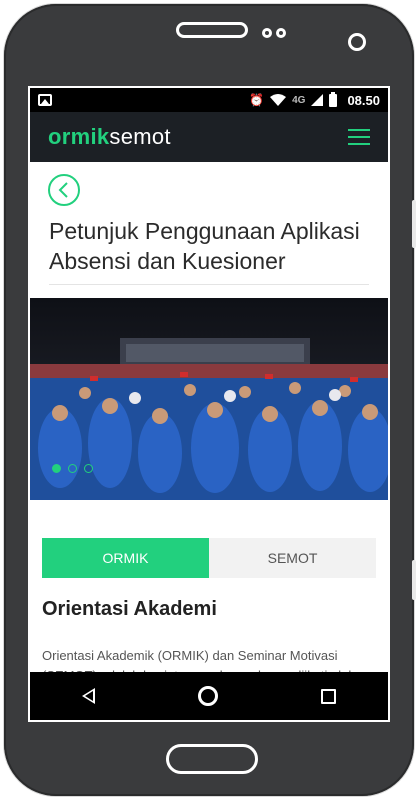 This screenshot has height=800, width=418. I want to click on home-nav-icon, so click(207, 696).